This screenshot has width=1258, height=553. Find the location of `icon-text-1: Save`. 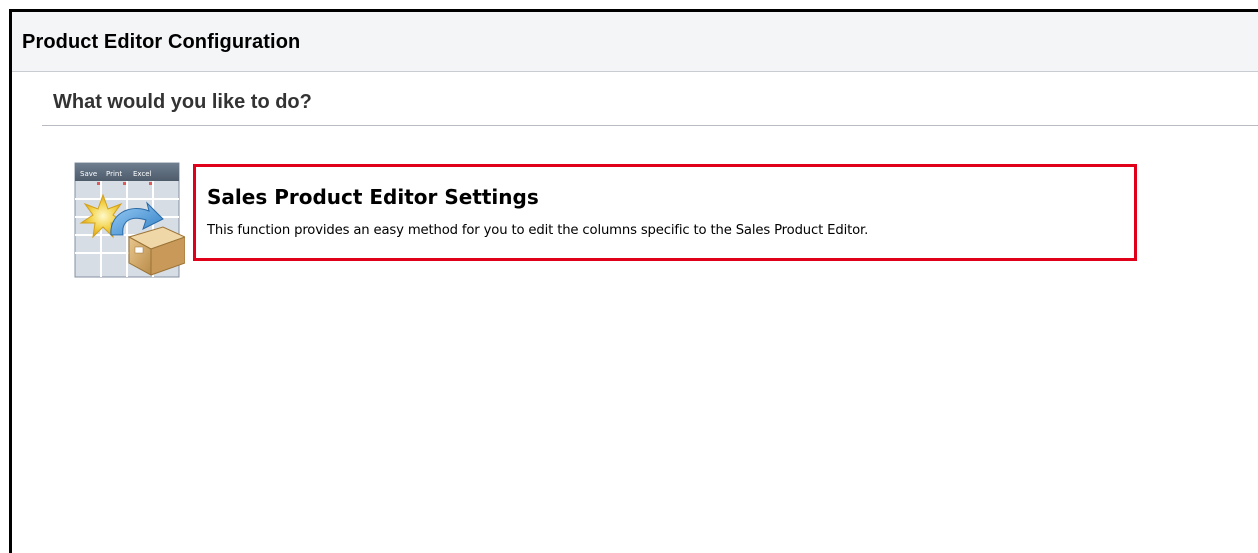

icon-text-1: Save is located at coordinates (88, 174).